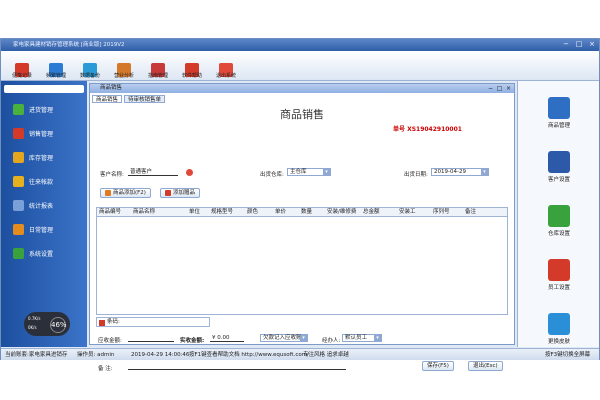  Describe the element at coordinates (470, 212) in the screenshot. I see `column-header: 备注` at that location.